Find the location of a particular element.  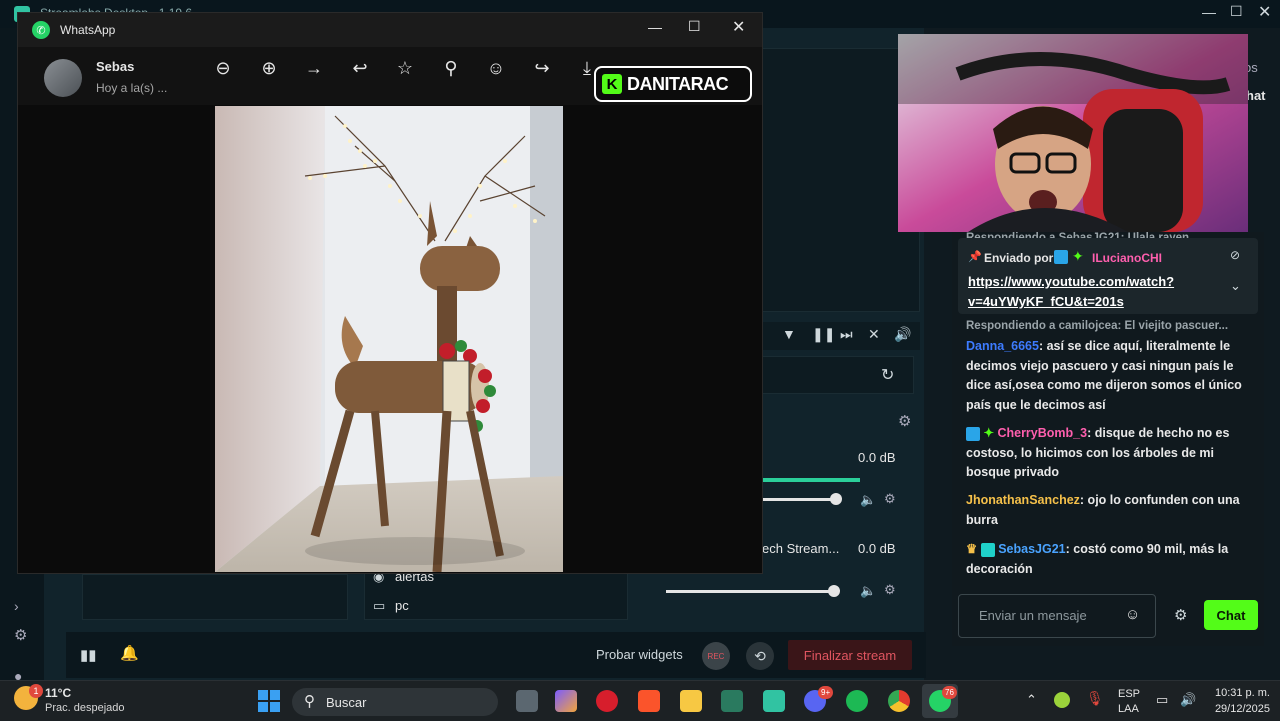

network-icon: ▭ is located at coordinates (1162, 700).